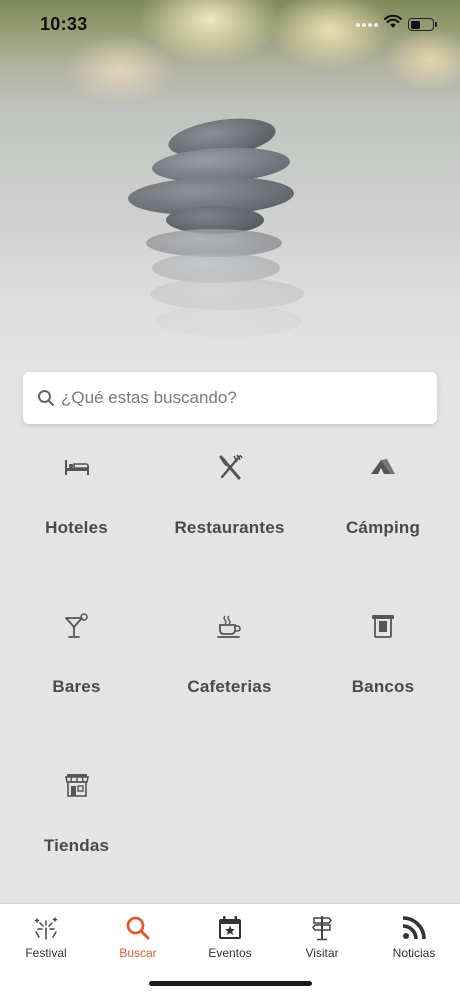  I want to click on category-restaurantes: Restaurantes, so click(229, 519).